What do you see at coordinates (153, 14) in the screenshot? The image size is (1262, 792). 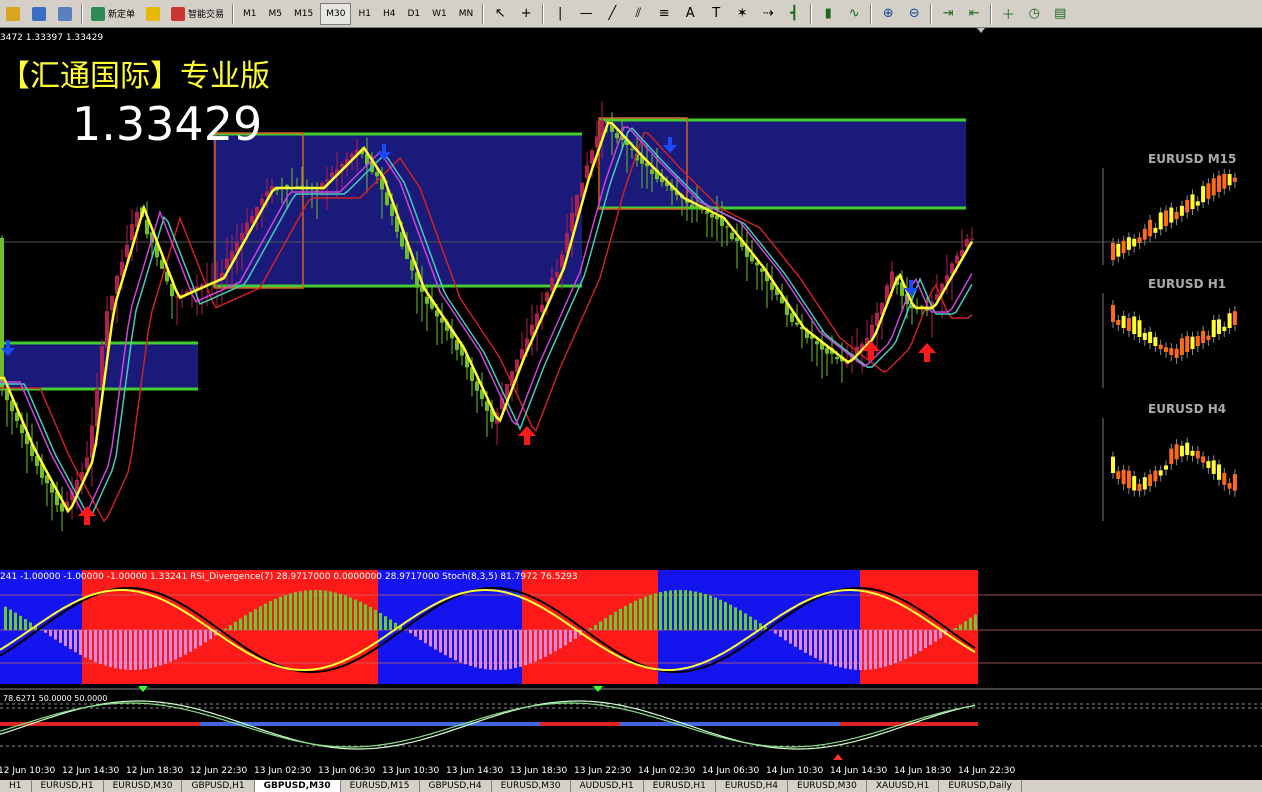 I see `alert-icon` at bounding box center [153, 14].